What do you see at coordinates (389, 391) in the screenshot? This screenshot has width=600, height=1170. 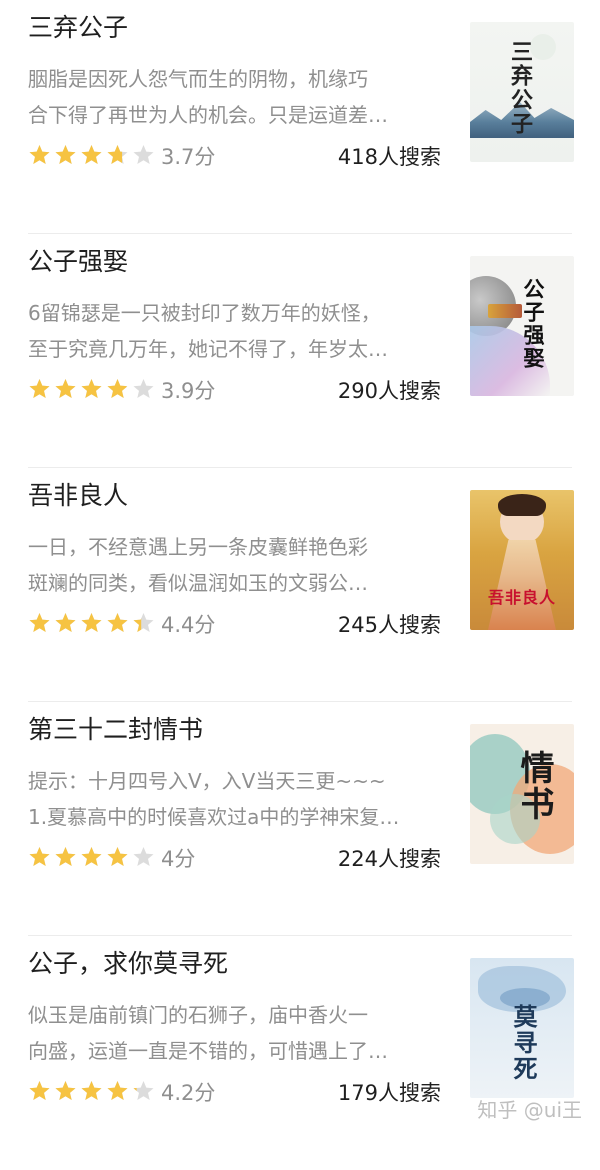 I see `search-count: 290人搜索` at bounding box center [389, 391].